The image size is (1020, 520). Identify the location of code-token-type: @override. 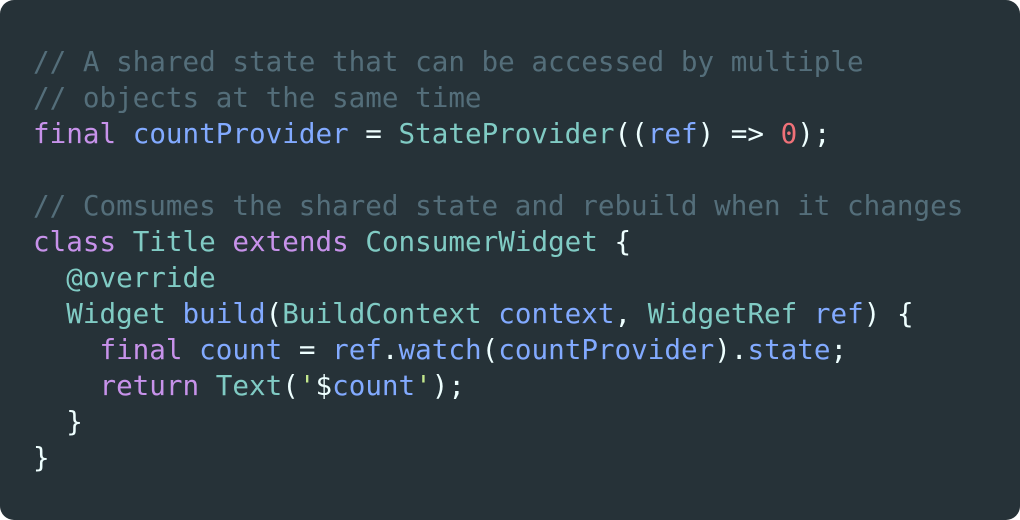
(141, 277).